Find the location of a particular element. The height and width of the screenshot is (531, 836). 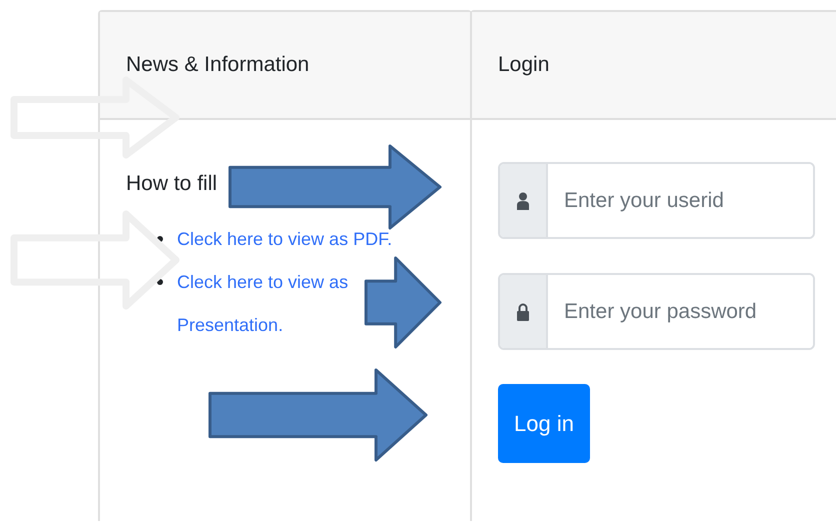

input-field: Enter your password is located at coordinates (656, 311).